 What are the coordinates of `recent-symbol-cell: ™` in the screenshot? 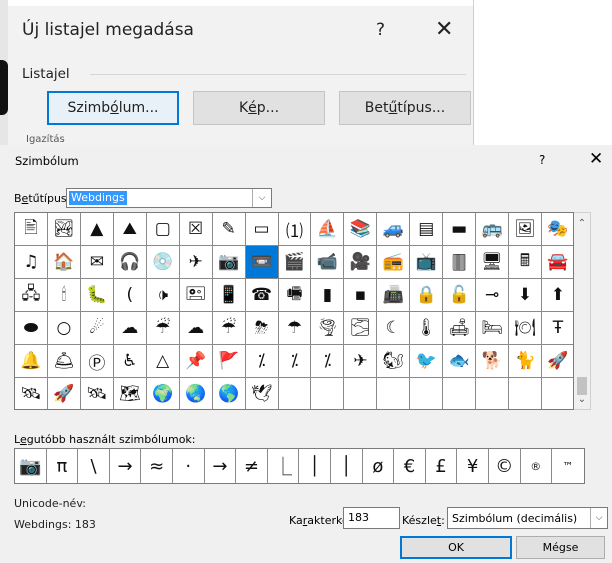 It's located at (568, 466).